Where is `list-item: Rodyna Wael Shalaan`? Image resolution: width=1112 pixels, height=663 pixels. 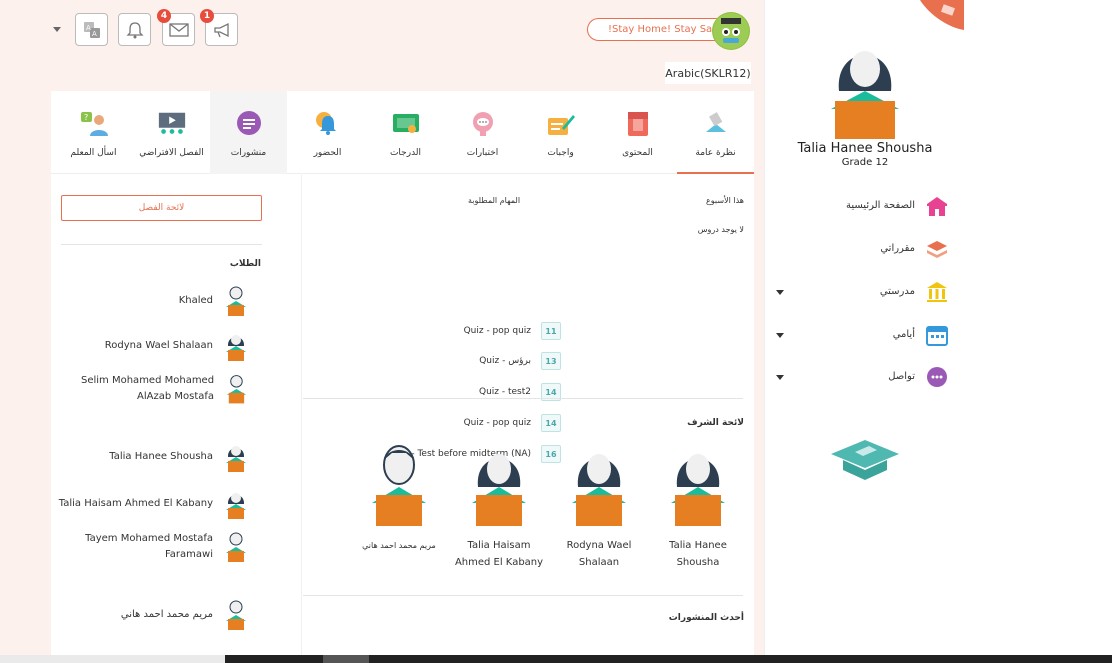
list-item: Rodyna Wael Shalaan is located at coordinates (160, 346).